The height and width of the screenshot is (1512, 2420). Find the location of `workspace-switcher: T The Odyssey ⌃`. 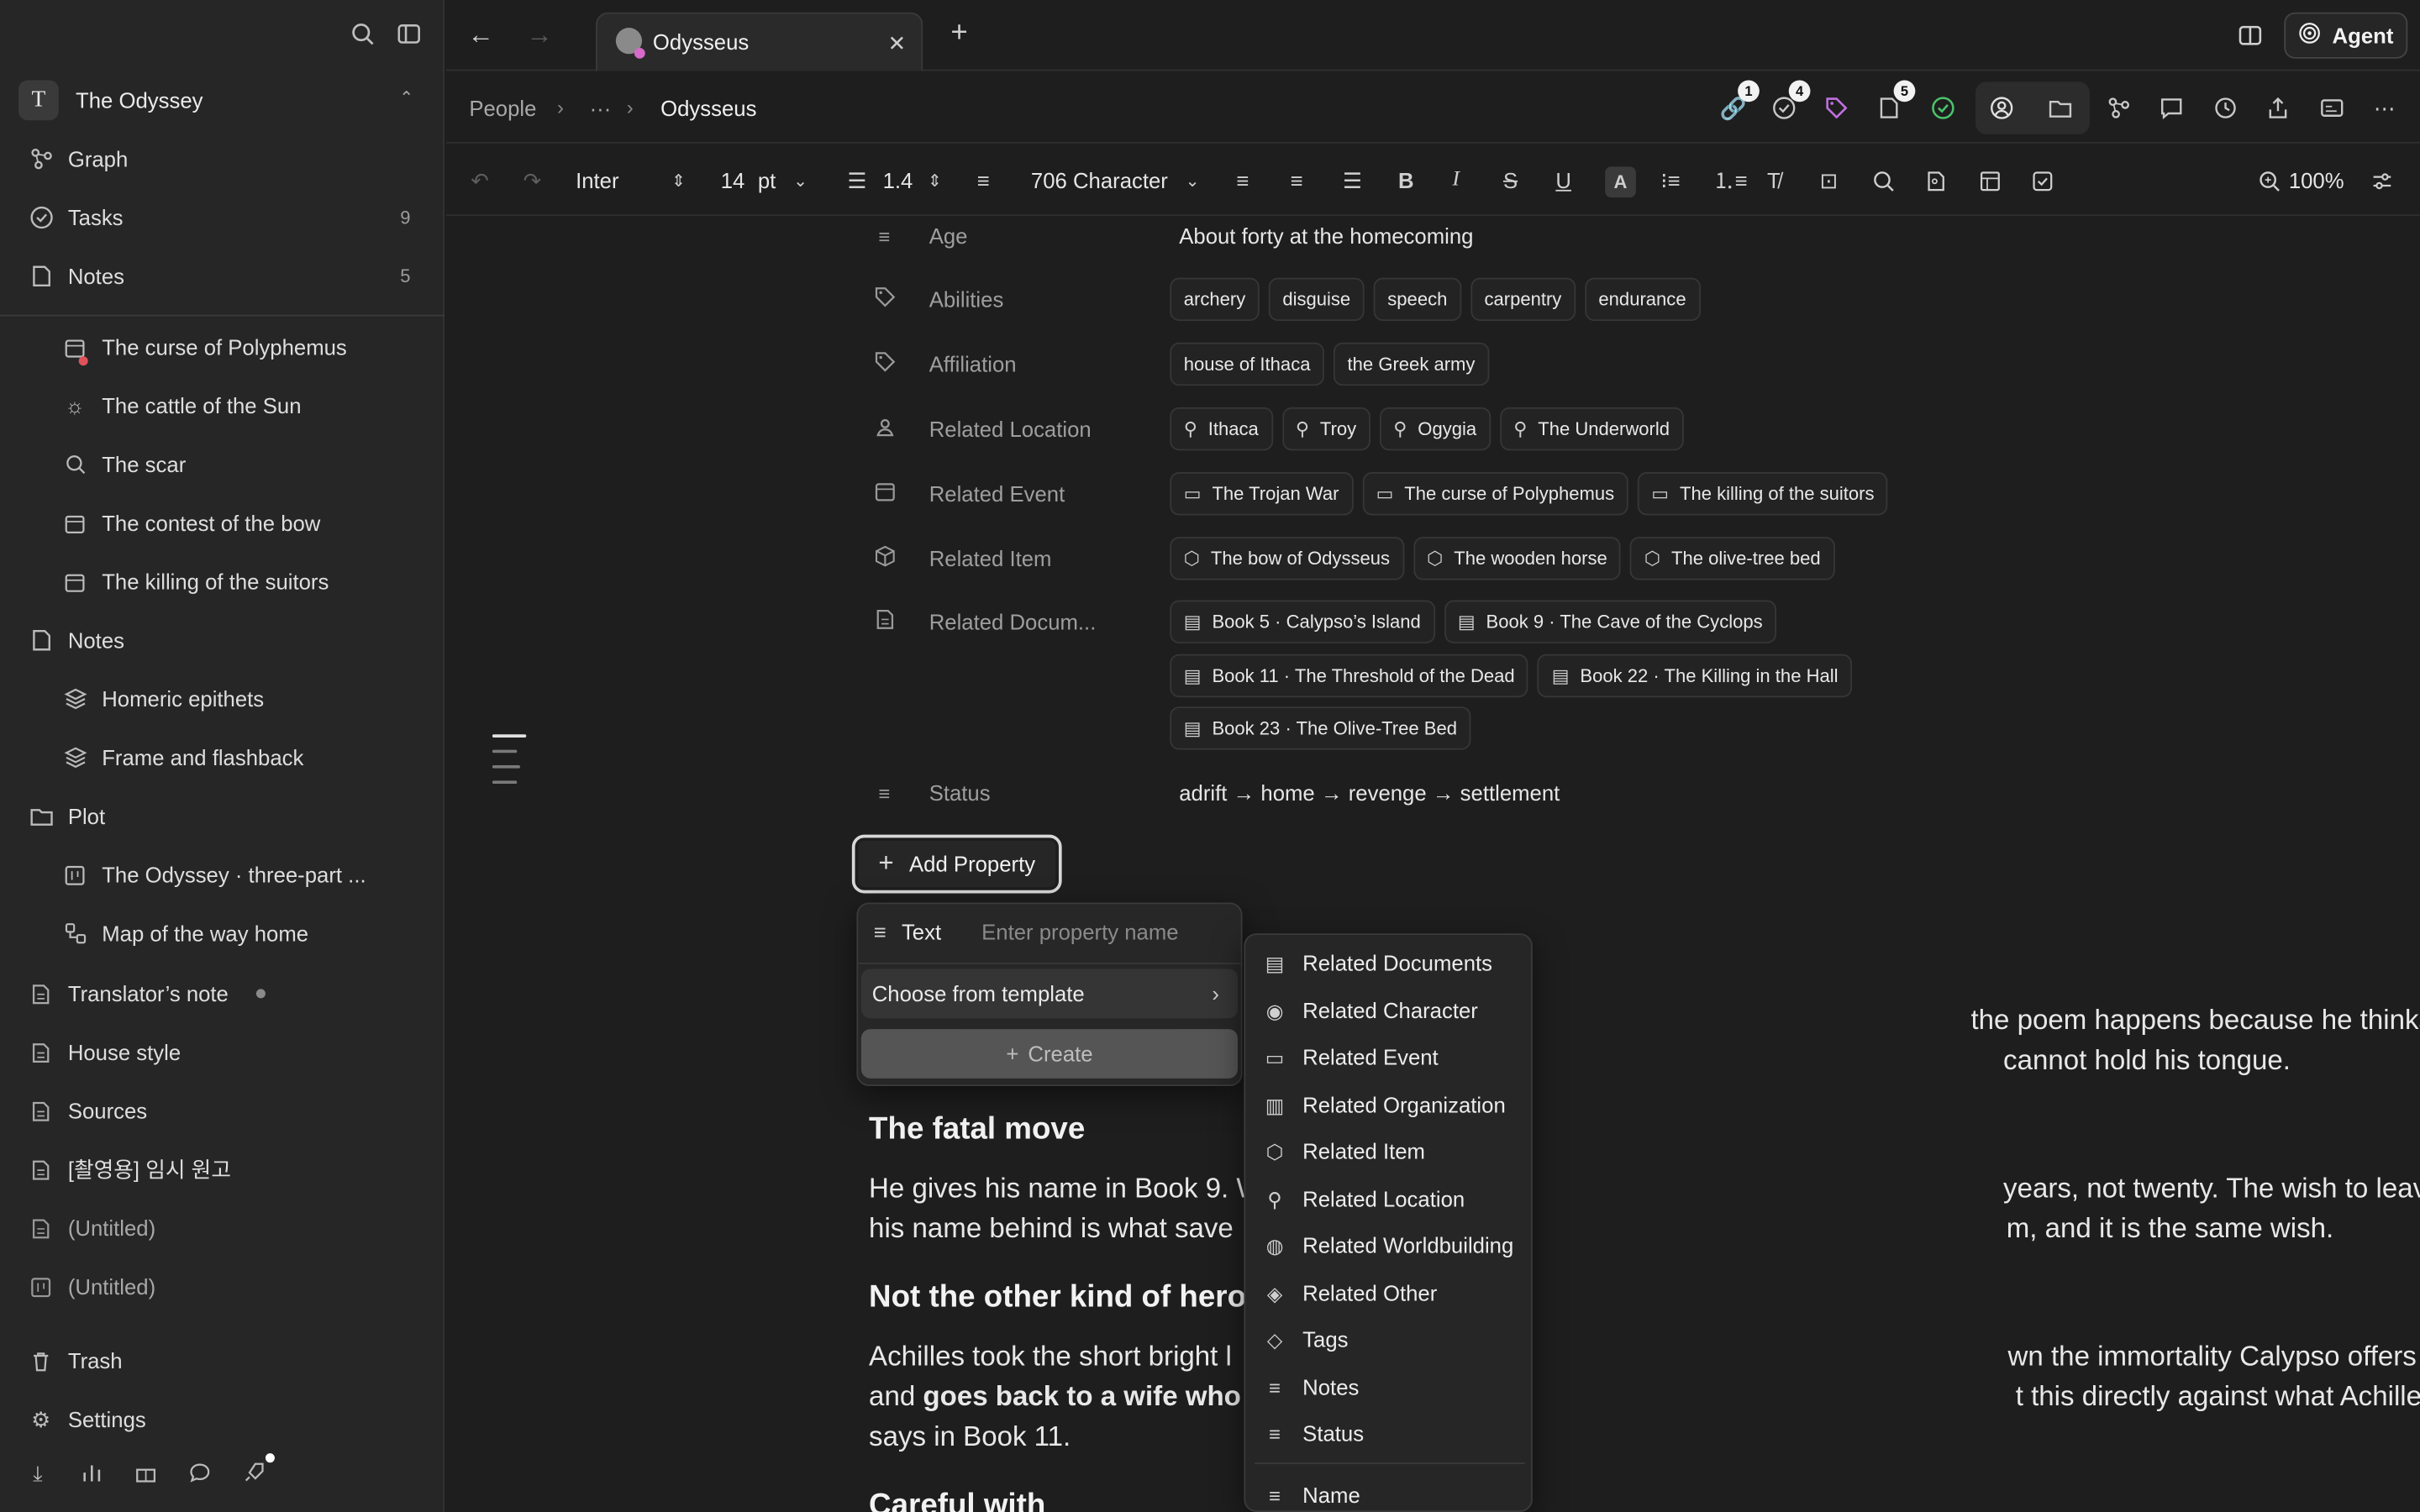

workspace-switcher: T The Odyssey ⌃ is located at coordinates (222, 100).